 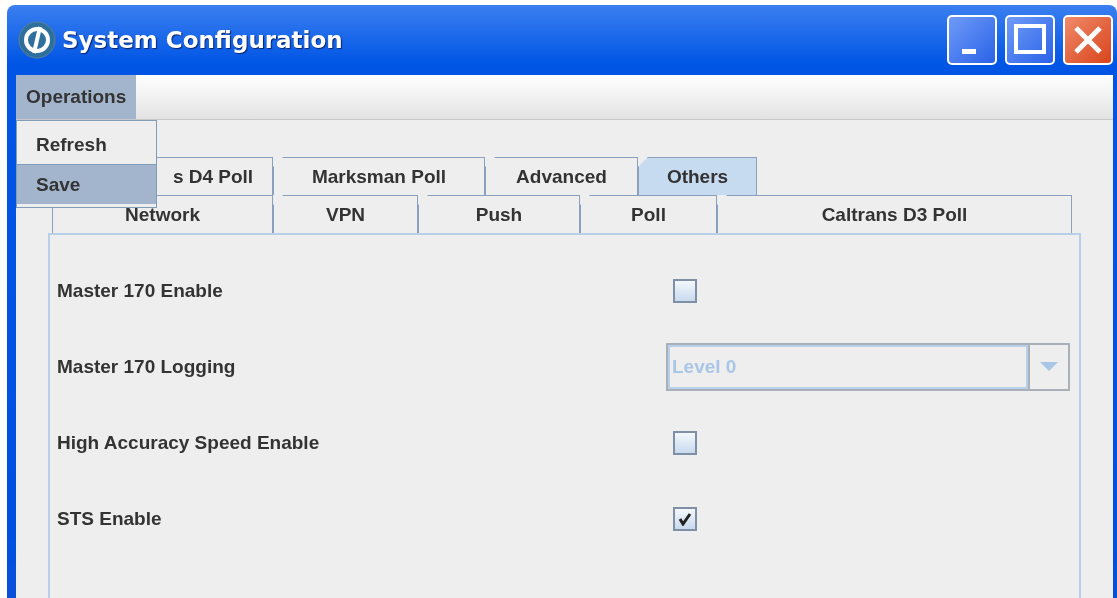 I want to click on checkmark-icon, so click(x=685, y=519).